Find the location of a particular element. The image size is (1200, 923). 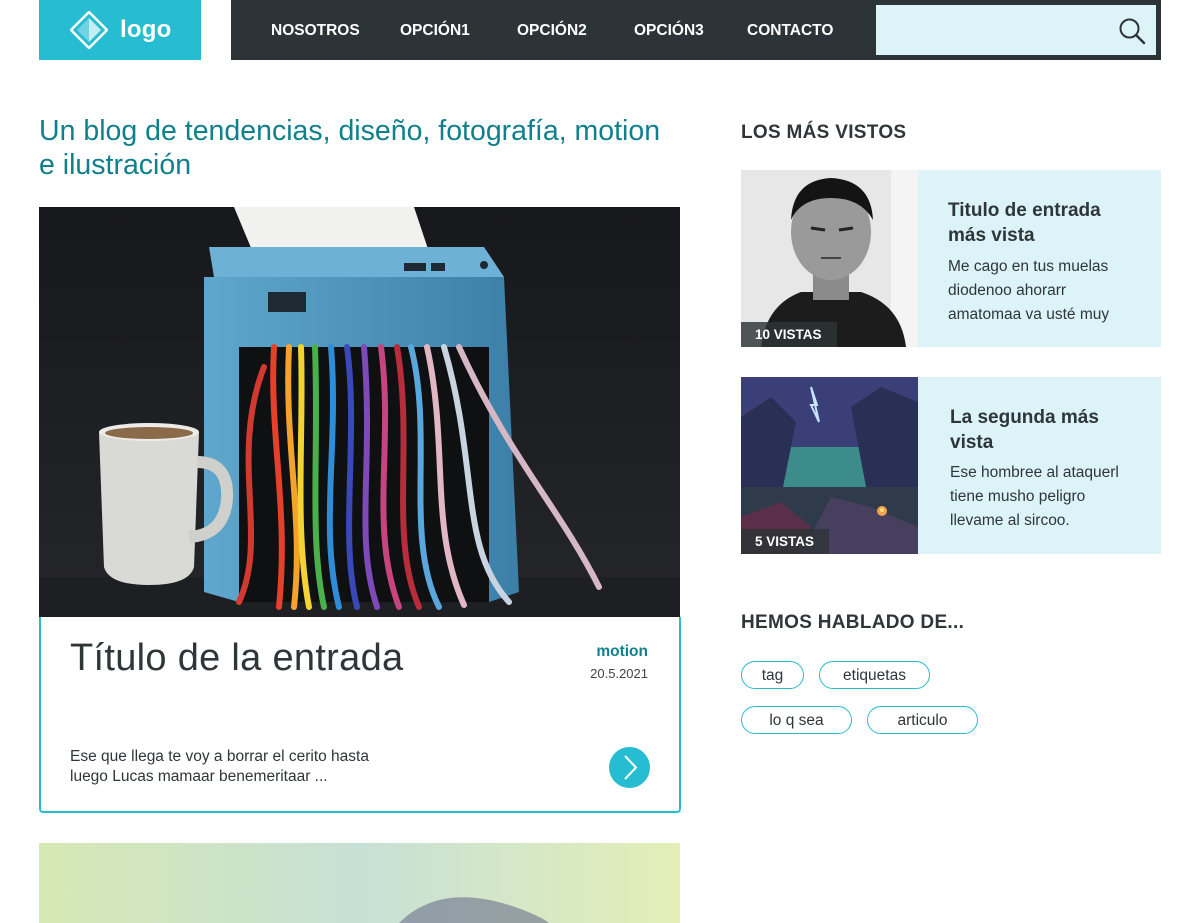

portrait-photo is located at coordinates (829, 258).